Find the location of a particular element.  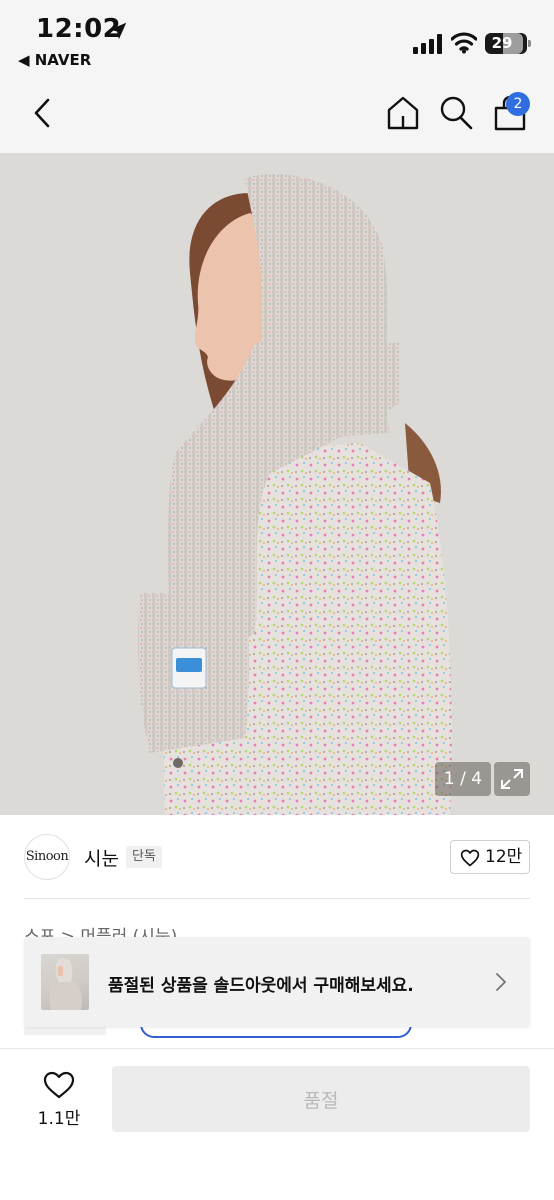

soldout-button: 품절 is located at coordinates (321, 1099).